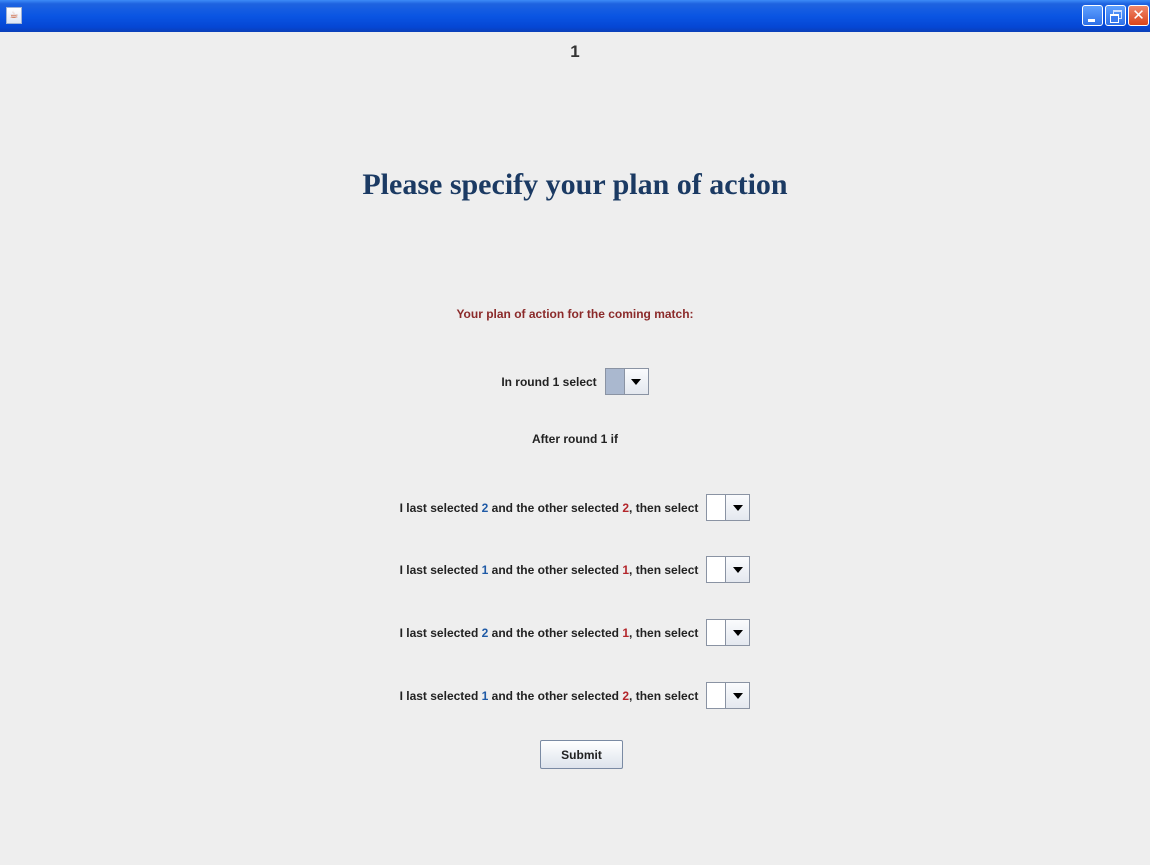 The height and width of the screenshot is (865, 1150). Describe the element at coordinates (575, 439) in the screenshot. I see `after-round-label: After round 1 if` at that location.